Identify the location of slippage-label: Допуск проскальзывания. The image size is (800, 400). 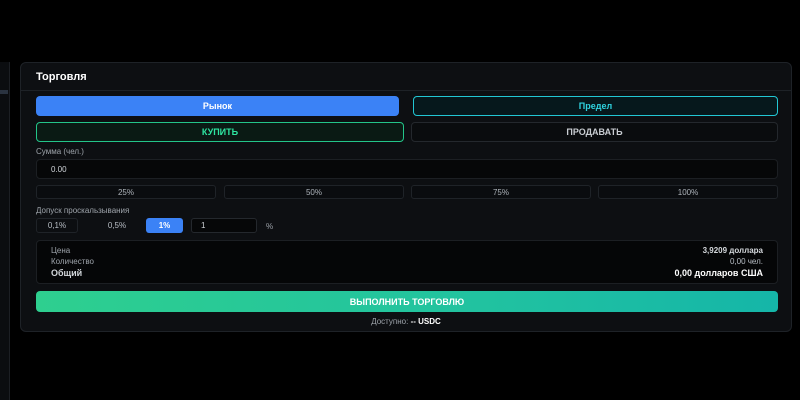
(83, 210).